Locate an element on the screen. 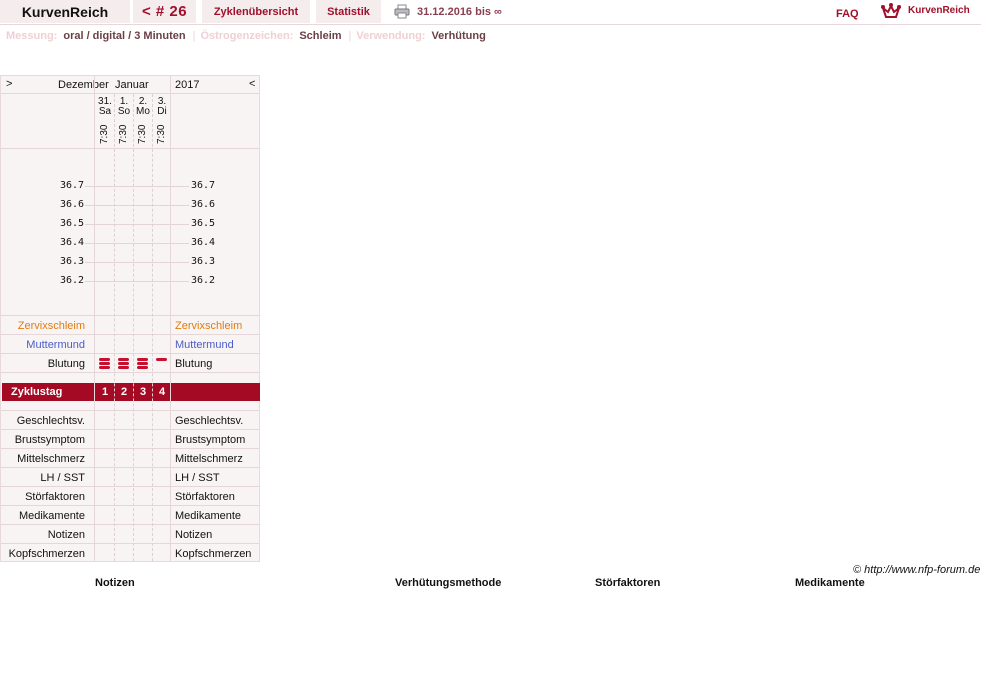 The width and height of the screenshot is (981, 682). month-label-2: Januar is located at coordinates (132, 85).